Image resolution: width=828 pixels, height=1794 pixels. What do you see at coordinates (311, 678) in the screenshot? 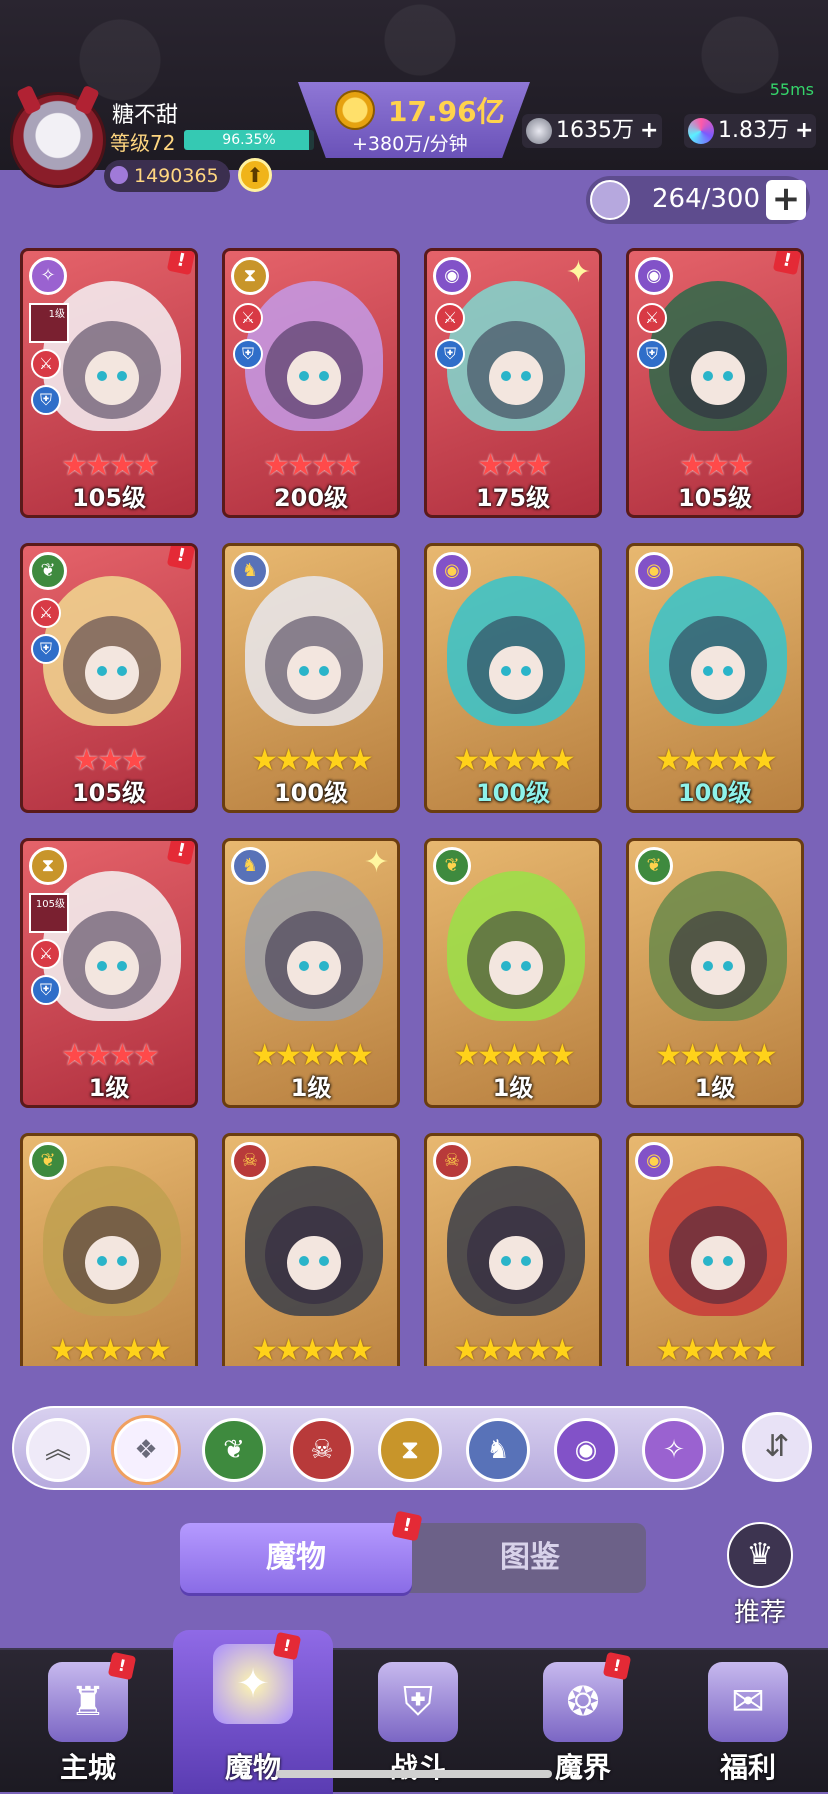
I see `monster-card: ♞ ★★★★★ 100级` at bounding box center [311, 678].